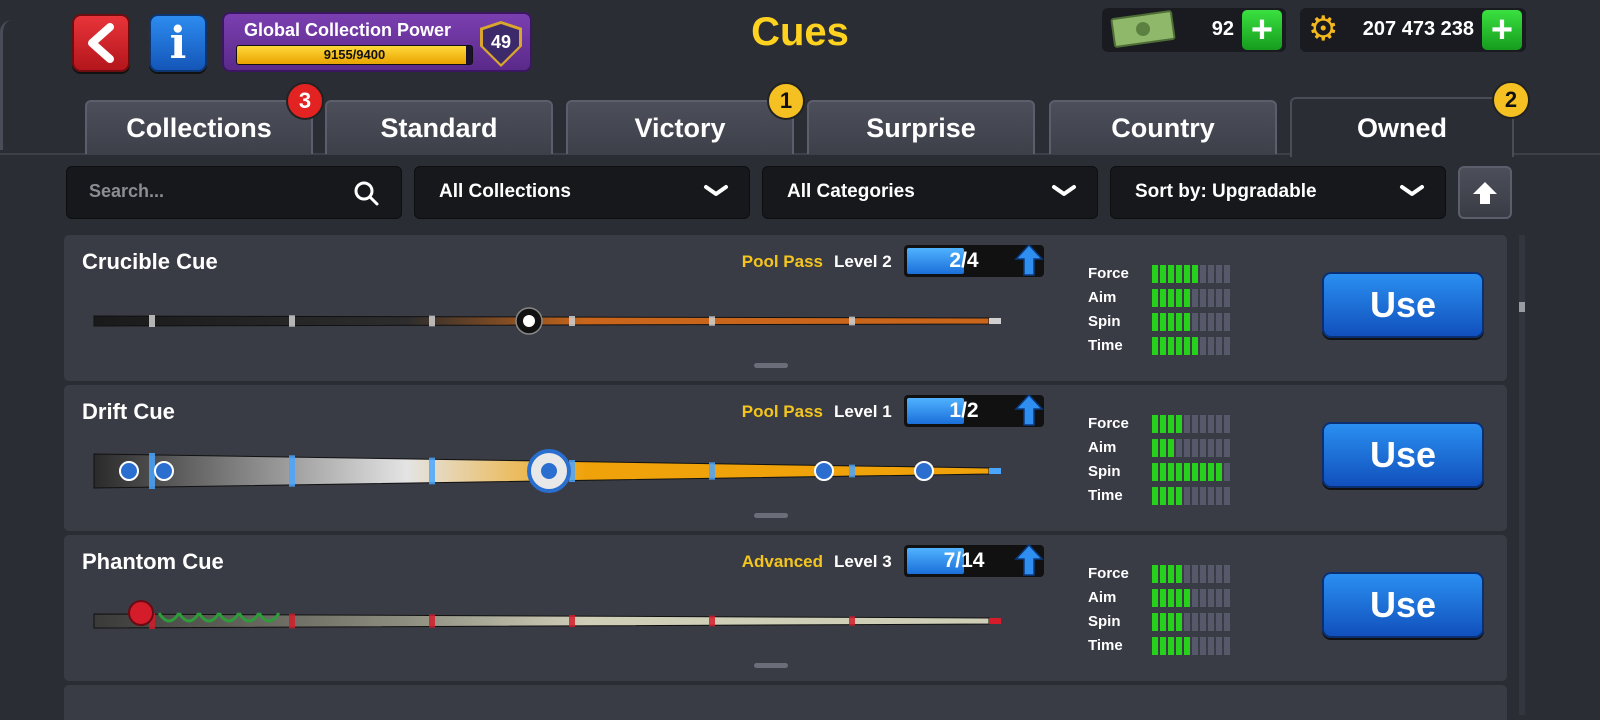 The height and width of the screenshot is (720, 1600). What do you see at coordinates (964, 410) in the screenshot?
I see `upgrade-progress-text: 1/2` at bounding box center [964, 410].